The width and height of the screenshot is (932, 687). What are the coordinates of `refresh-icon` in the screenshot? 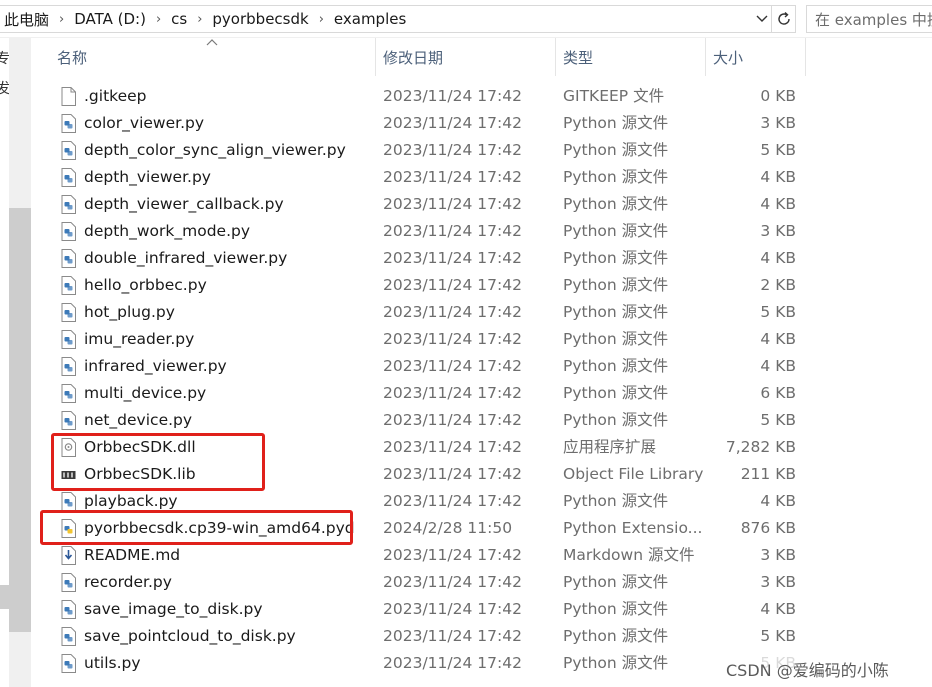 It's located at (784, 19).